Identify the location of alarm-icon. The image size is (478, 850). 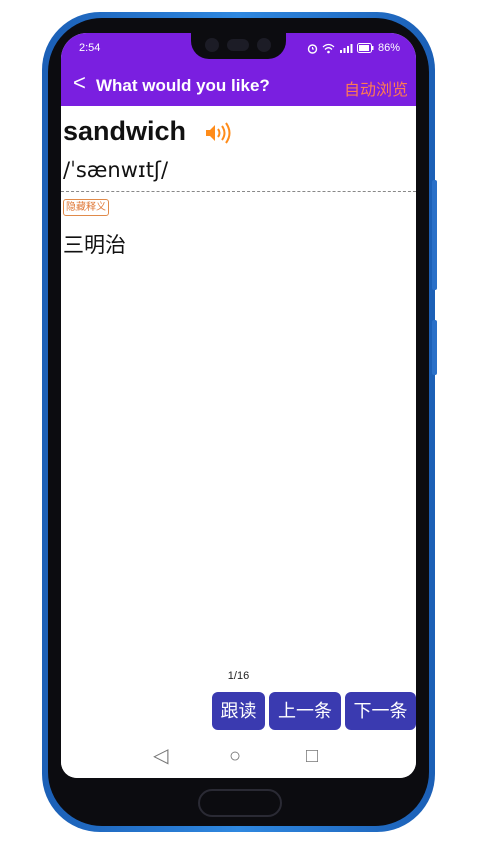
(312, 48).